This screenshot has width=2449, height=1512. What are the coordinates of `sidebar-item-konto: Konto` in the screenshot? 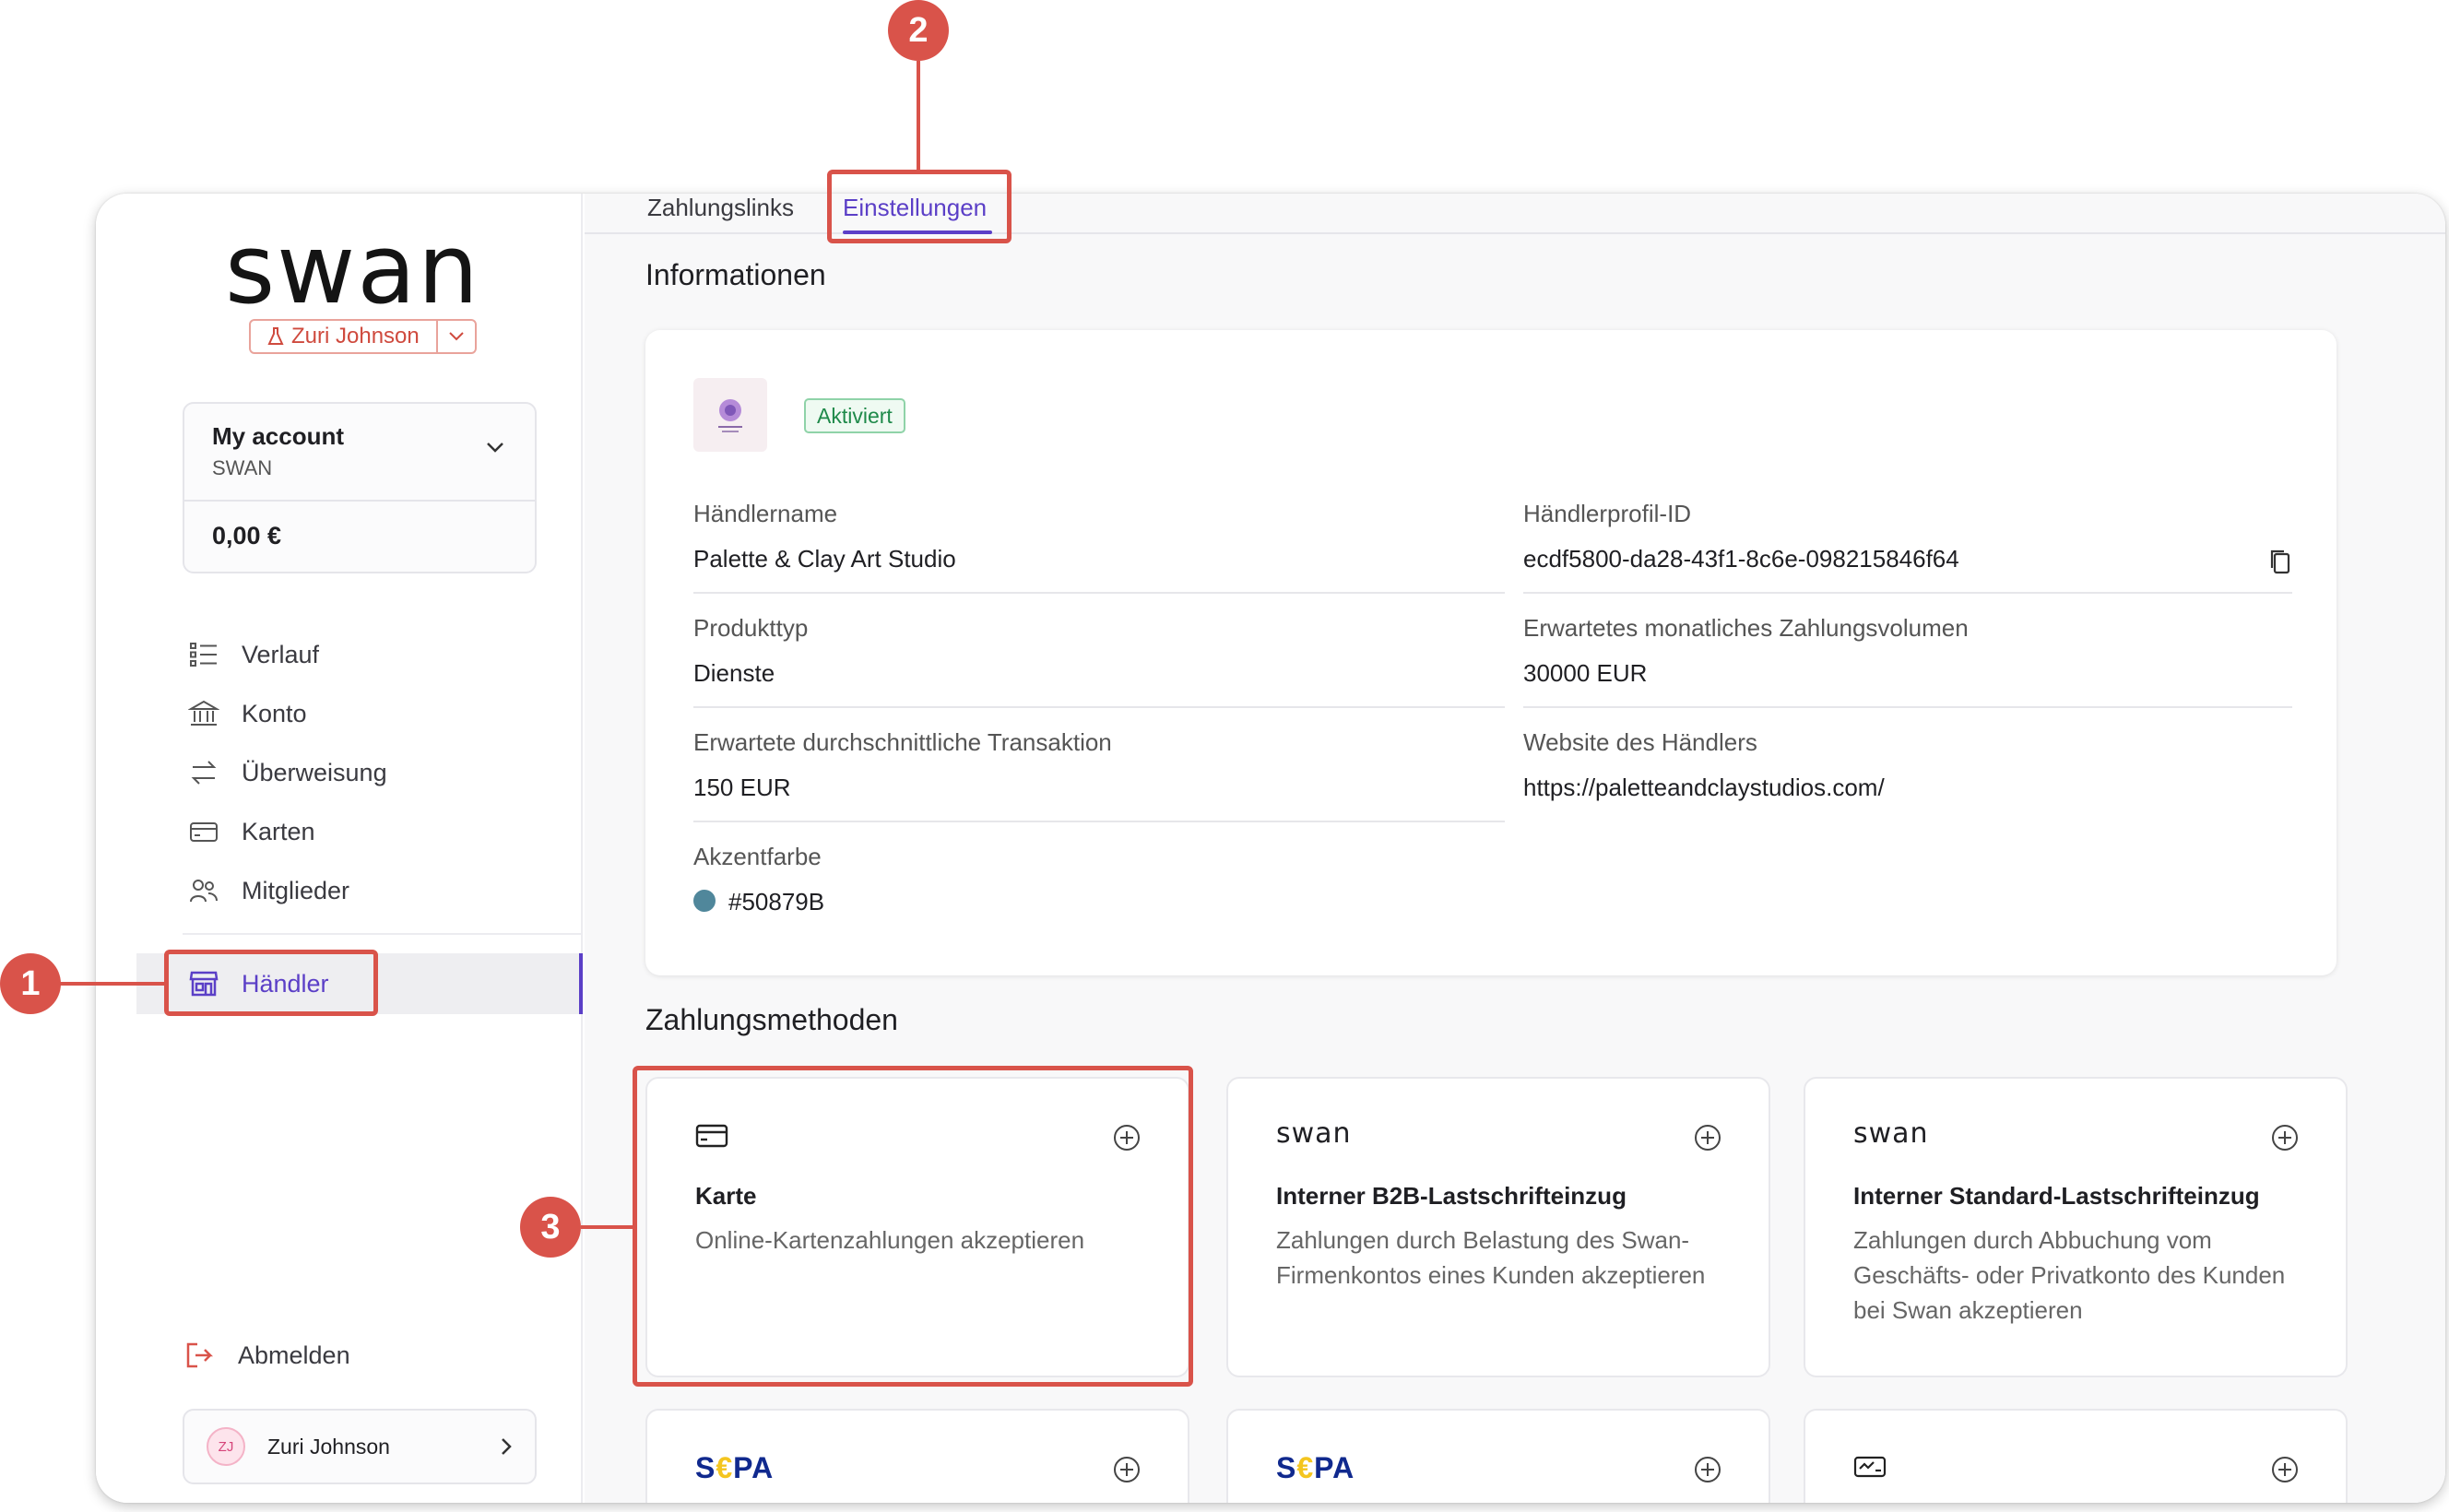 It's located at (367, 713).